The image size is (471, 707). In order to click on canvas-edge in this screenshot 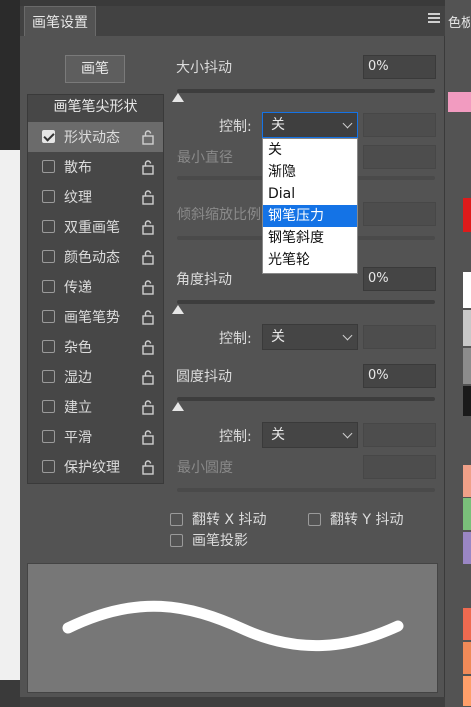, I will do `click(10, 415)`.